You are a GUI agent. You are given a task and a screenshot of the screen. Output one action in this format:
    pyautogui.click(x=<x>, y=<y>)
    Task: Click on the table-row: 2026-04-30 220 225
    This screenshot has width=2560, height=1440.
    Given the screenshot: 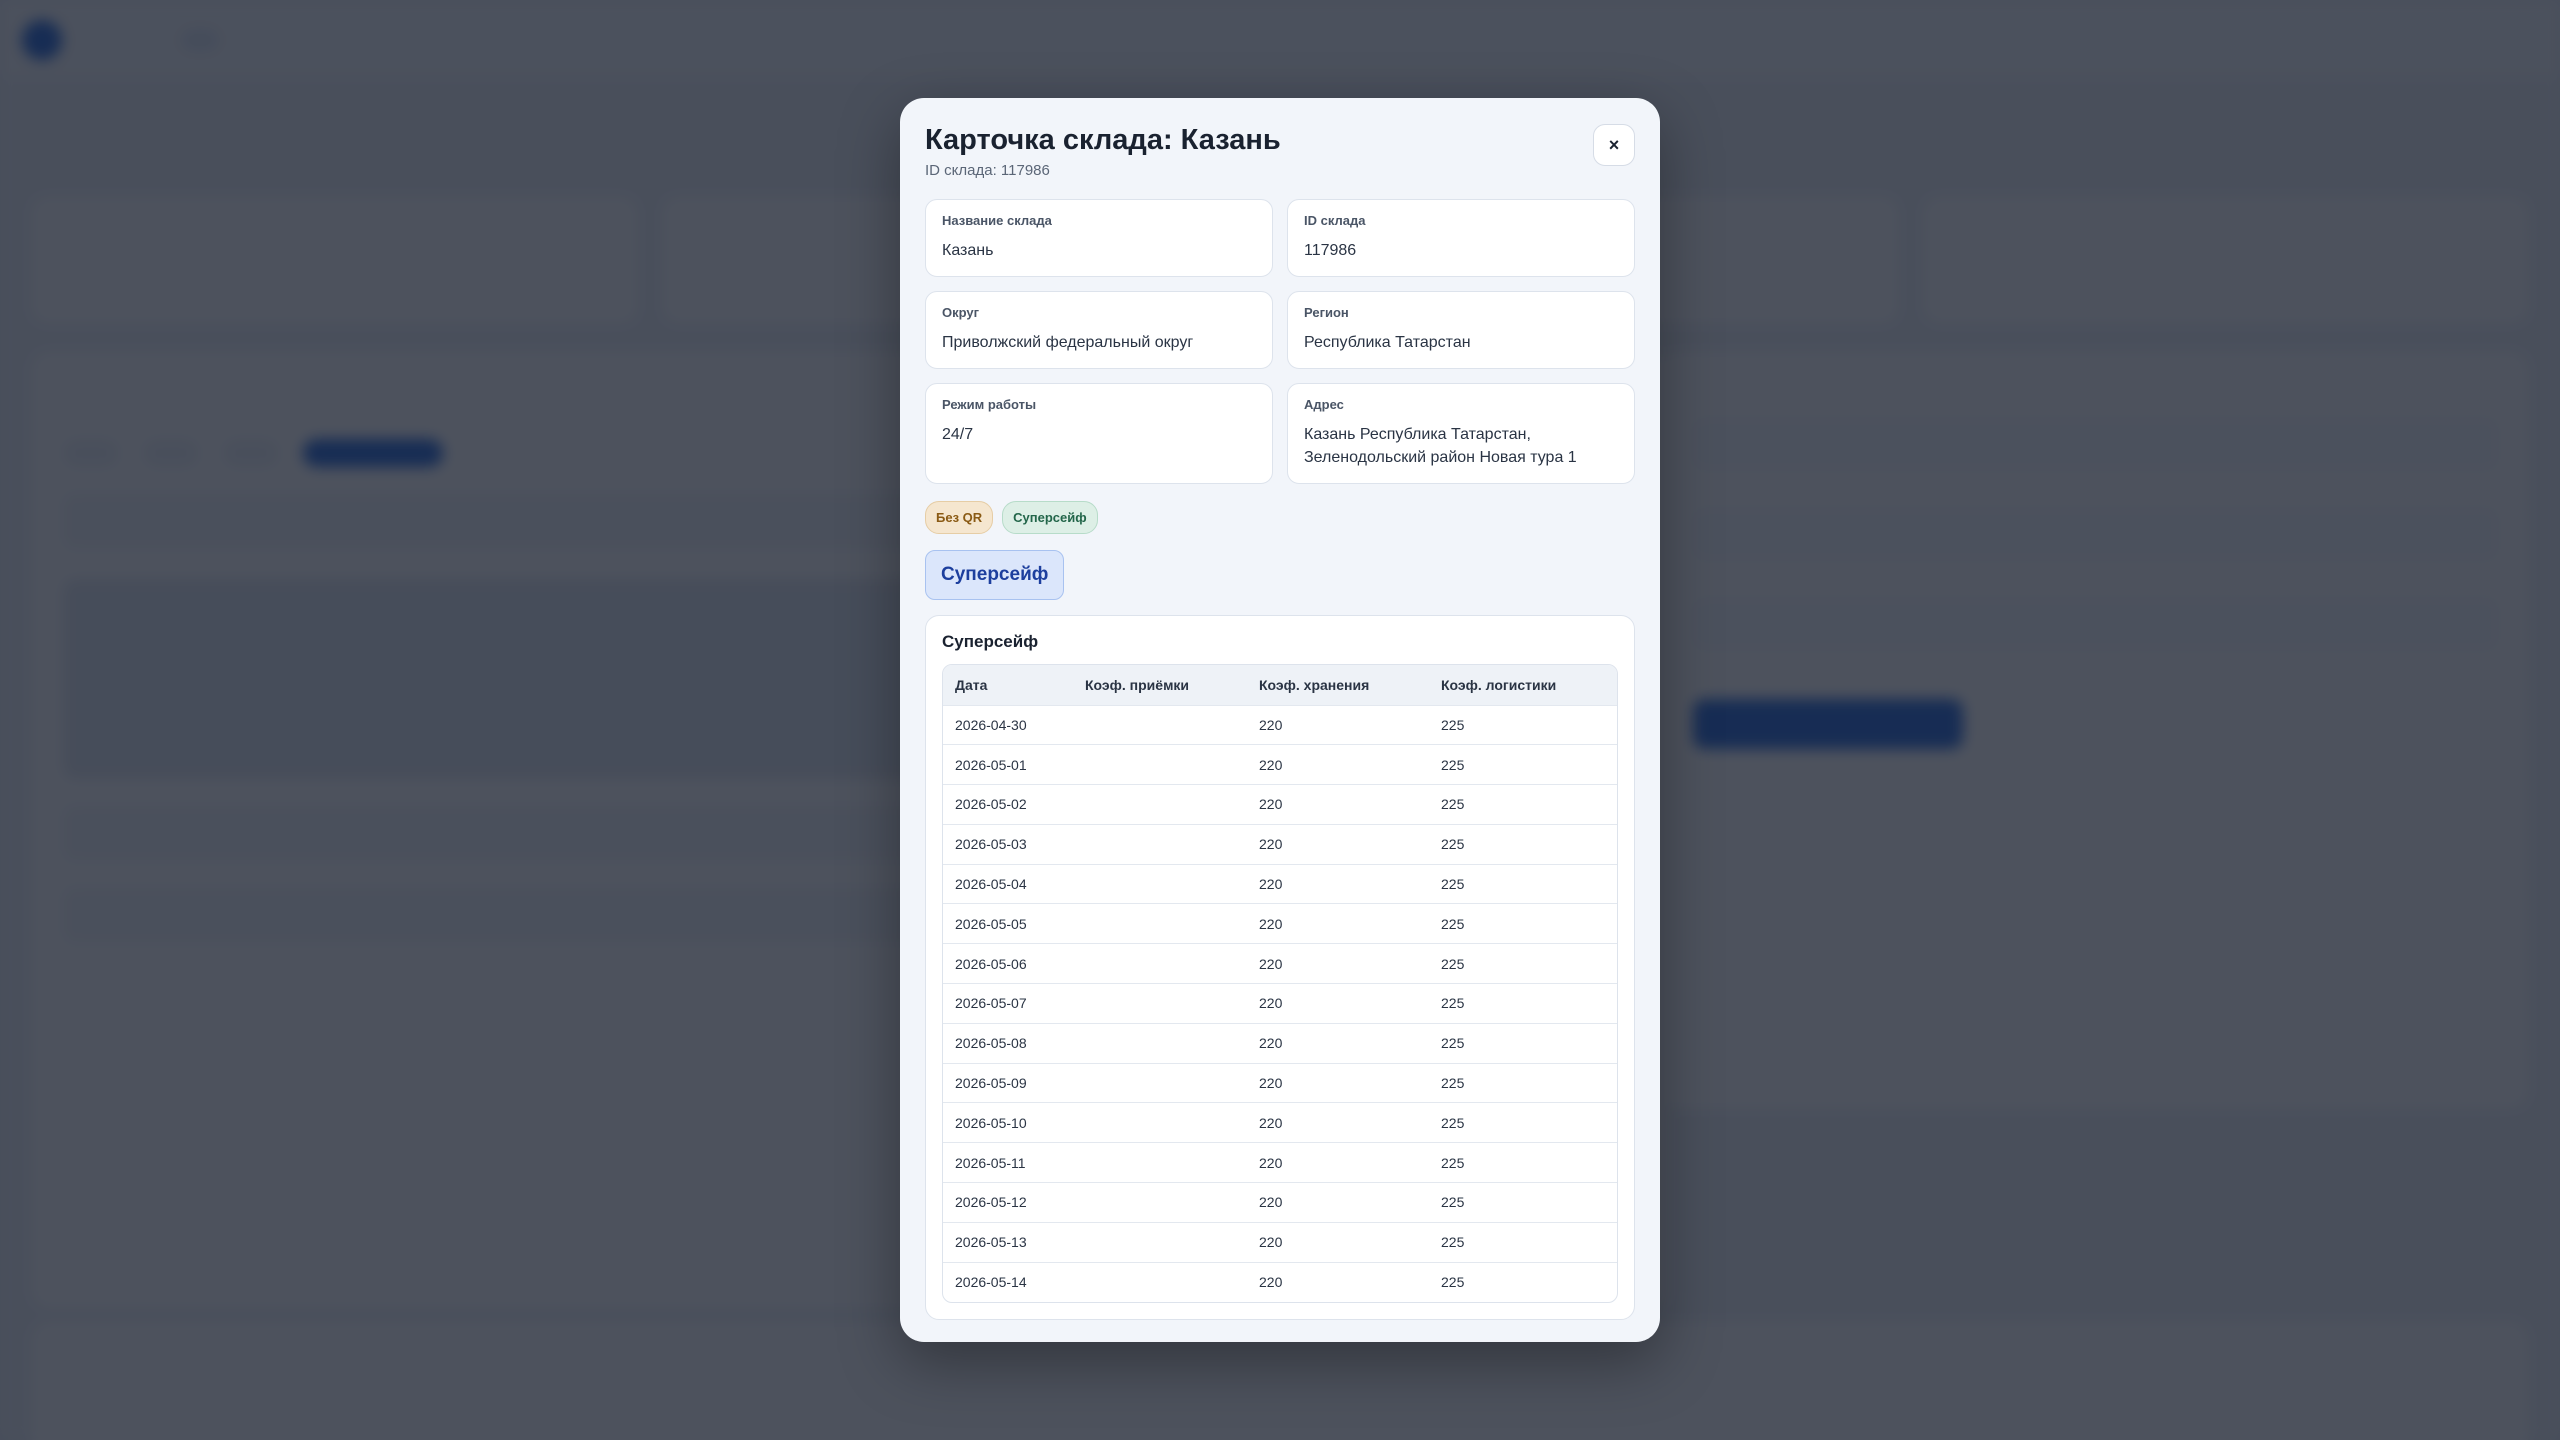 What is the action you would take?
    pyautogui.click(x=1280, y=724)
    